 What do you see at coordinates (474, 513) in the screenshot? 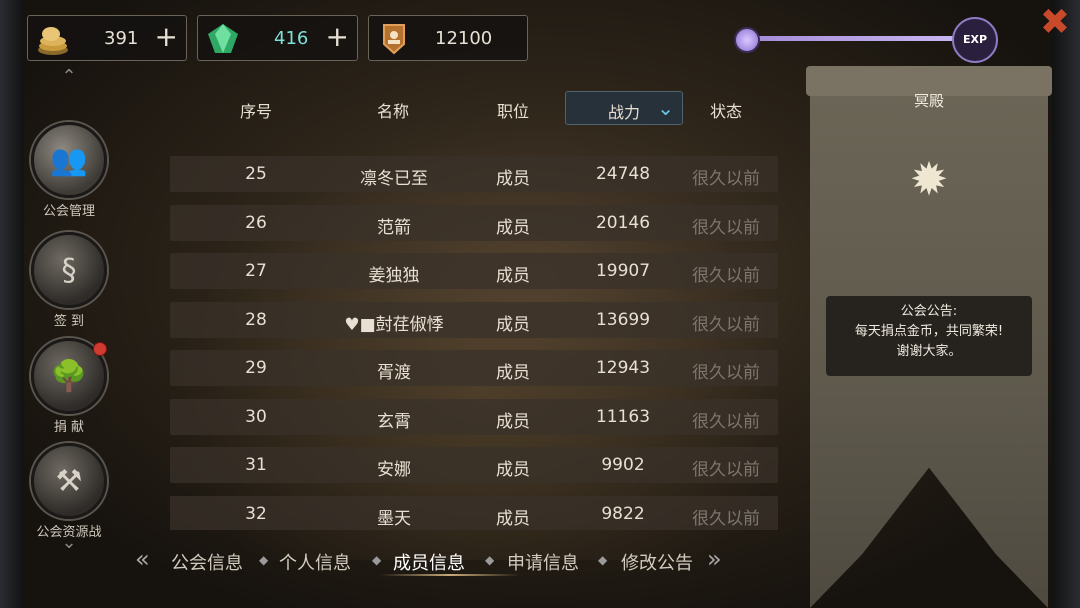
I see `table-row: 32 墨天 成员 9822 很久以前` at bounding box center [474, 513].